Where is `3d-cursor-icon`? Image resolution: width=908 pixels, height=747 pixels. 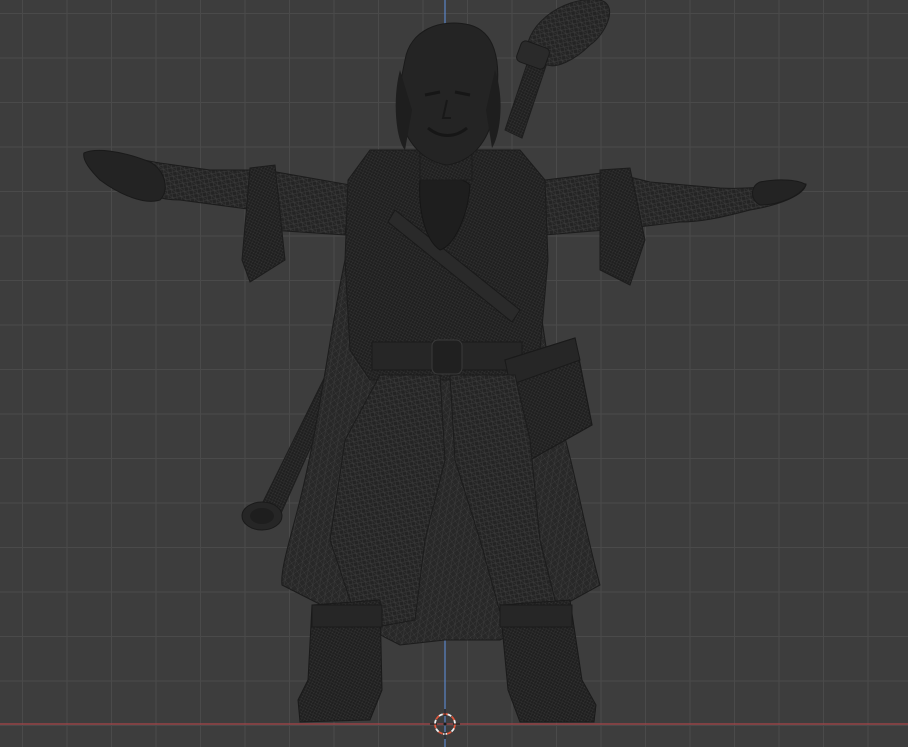 3d-cursor-icon is located at coordinates (445, 724).